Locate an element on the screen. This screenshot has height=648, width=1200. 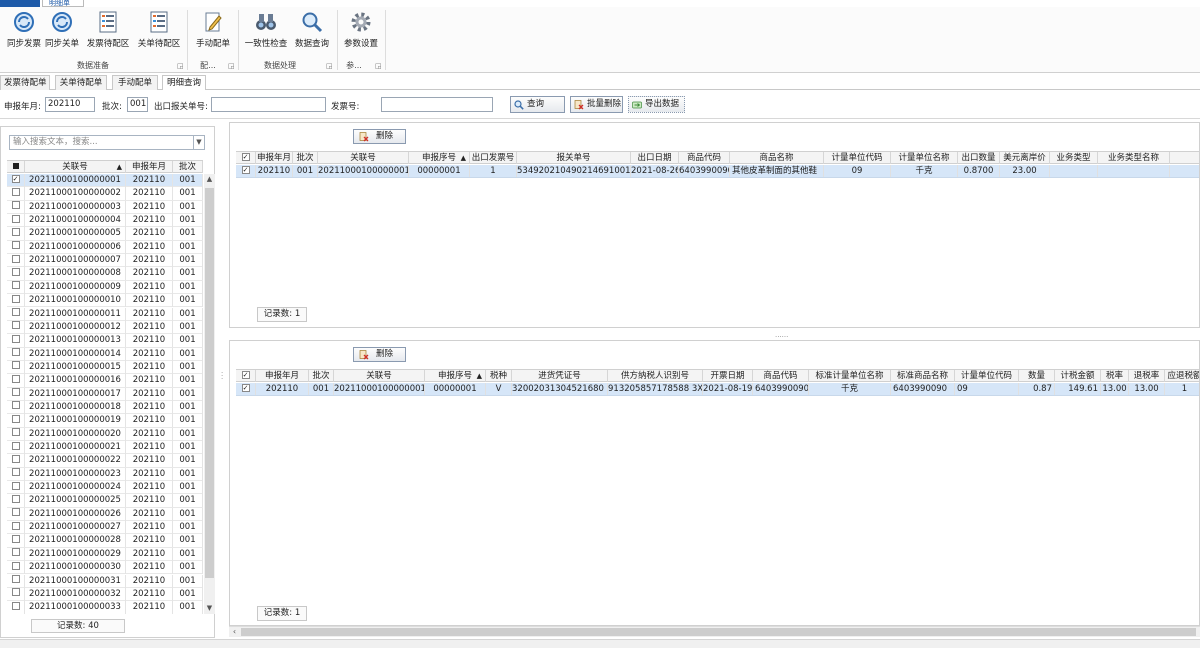
column-header: 供方纳税人识别号 is located at coordinates (655, 376).